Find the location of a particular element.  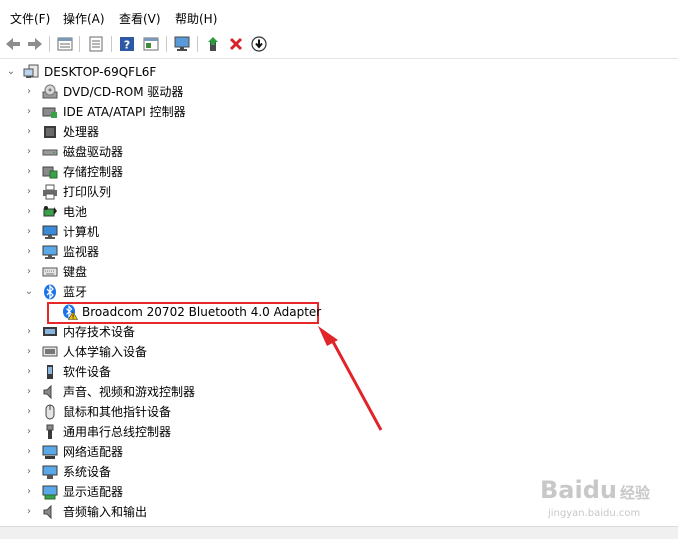

watermark: Baidu 经验 jingyan.baidu.com is located at coordinates (599, 498).